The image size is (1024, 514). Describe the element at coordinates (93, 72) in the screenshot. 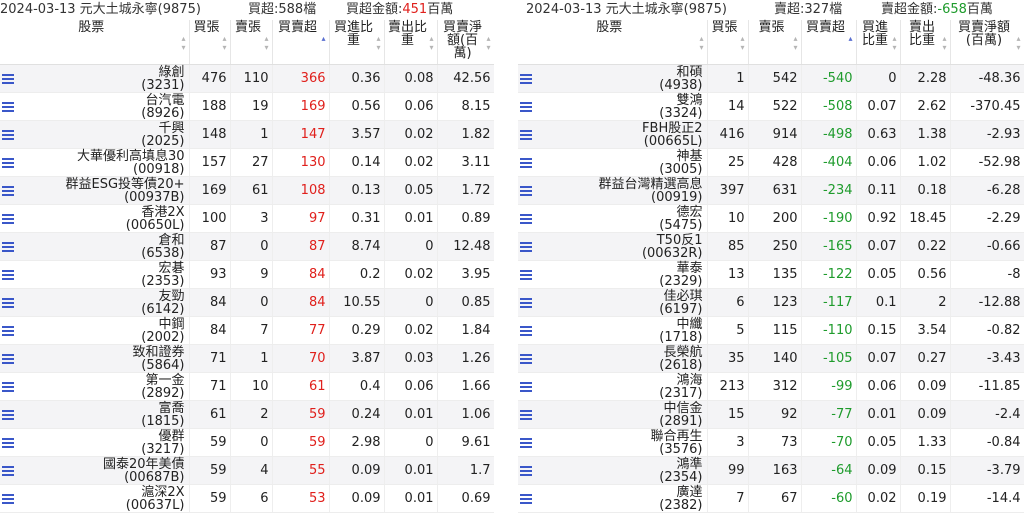

I see `stock-name: 綠創` at that location.